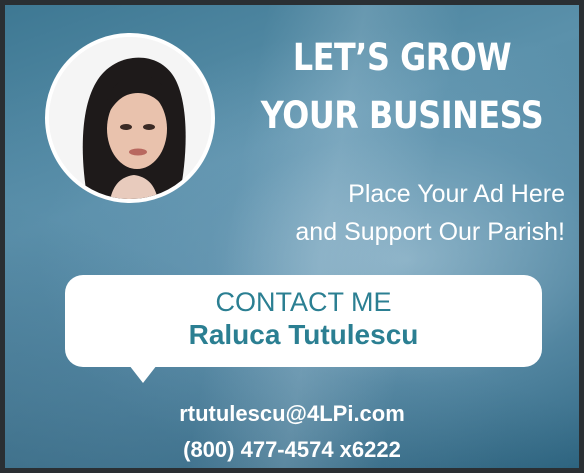  I want to click on subtitle-line-2: and Support Our Parish!, so click(430, 232).